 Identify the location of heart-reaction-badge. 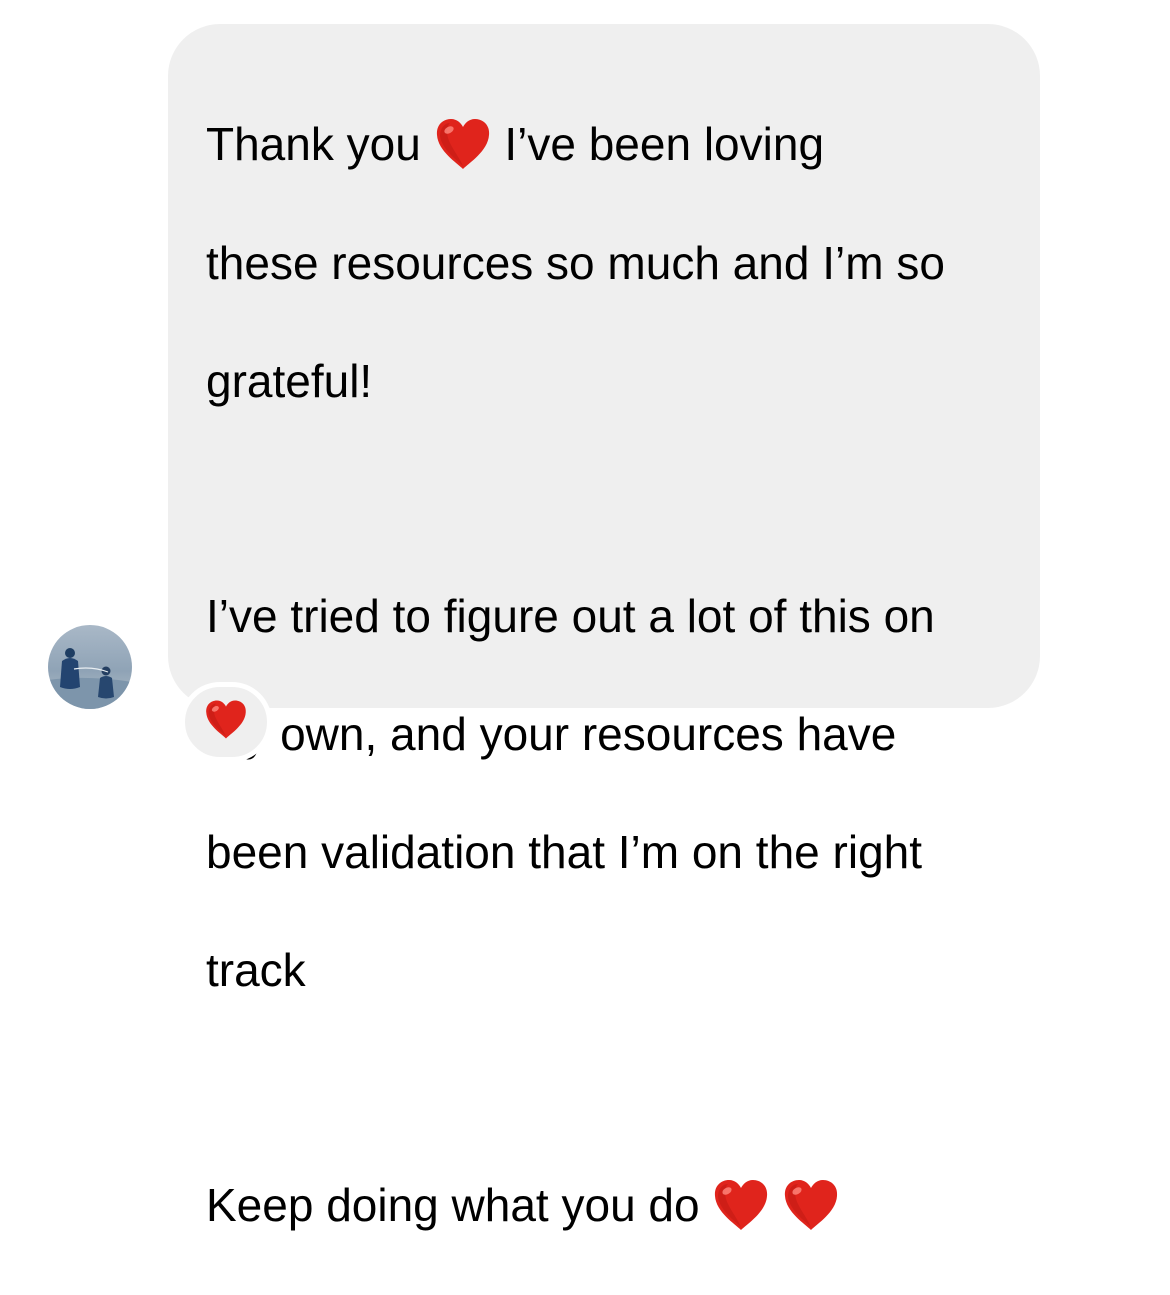
(226, 722).